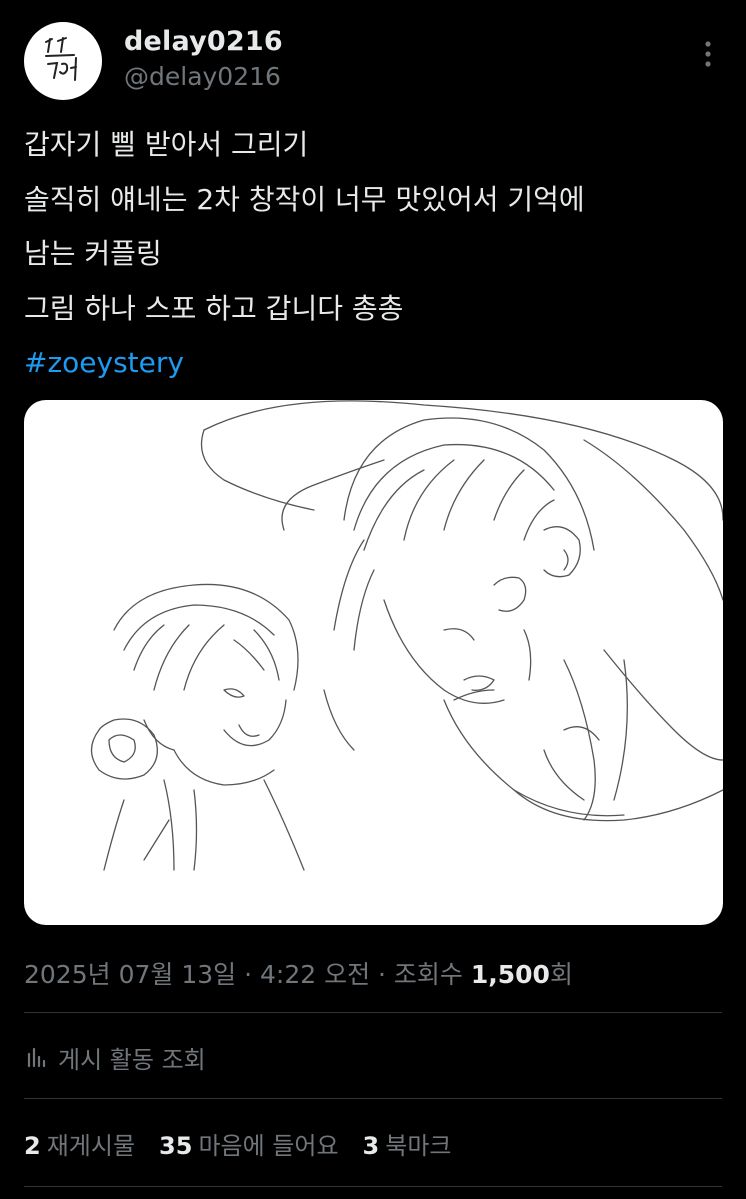 This screenshot has height=1199, width=746. I want to click on display-name: delay0216, so click(203, 41).